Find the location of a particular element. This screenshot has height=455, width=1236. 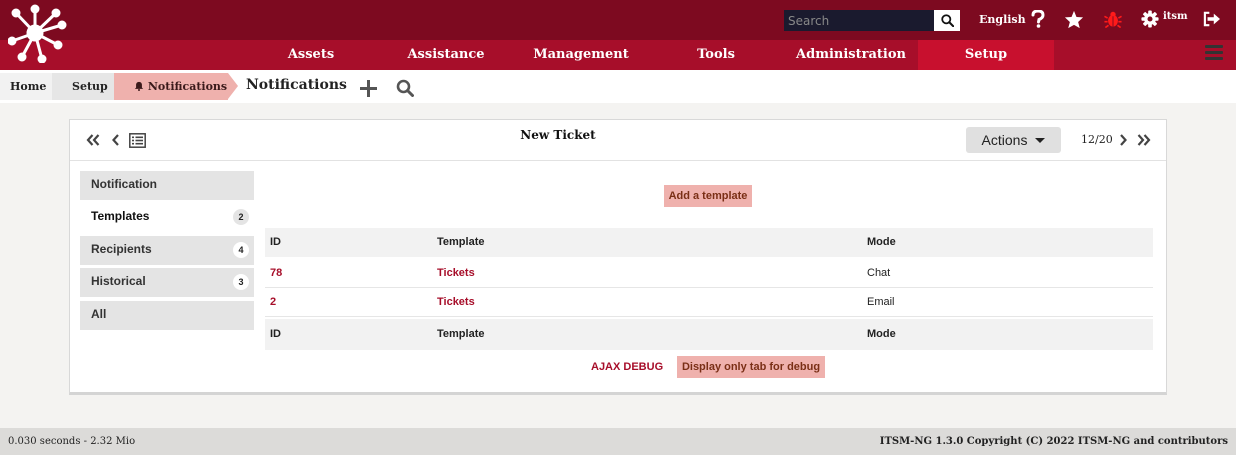

menu-item-management: Management is located at coordinates (581, 55).